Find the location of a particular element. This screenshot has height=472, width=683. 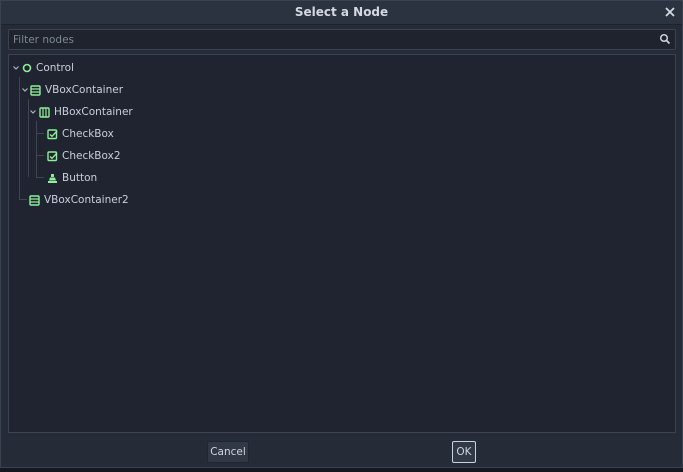

search-icon is located at coordinates (665, 39).